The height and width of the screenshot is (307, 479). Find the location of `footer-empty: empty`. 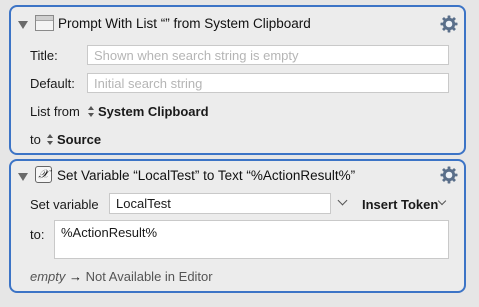

footer-empty: empty is located at coordinates (48, 276).